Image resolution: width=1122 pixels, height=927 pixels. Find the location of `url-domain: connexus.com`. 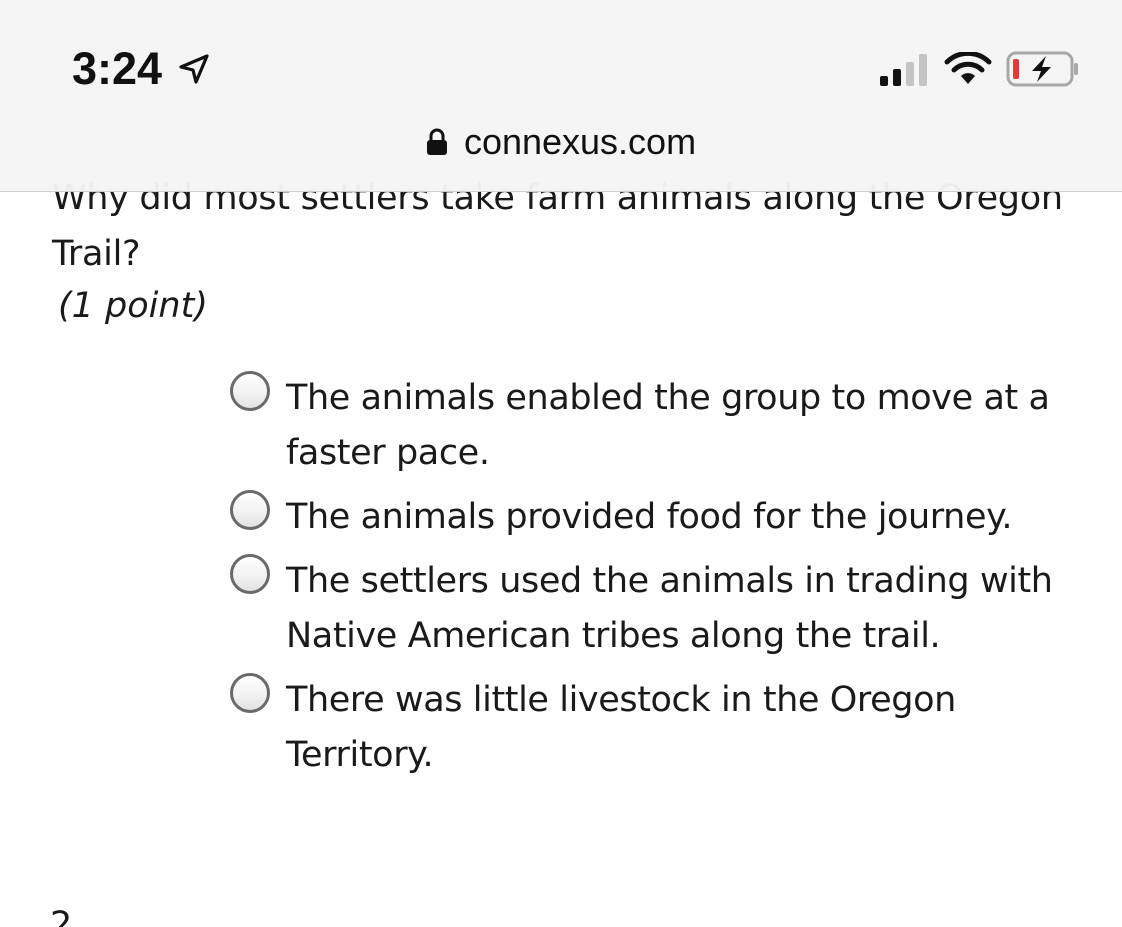

url-domain: connexus.com is located at coordinates (580, 142).